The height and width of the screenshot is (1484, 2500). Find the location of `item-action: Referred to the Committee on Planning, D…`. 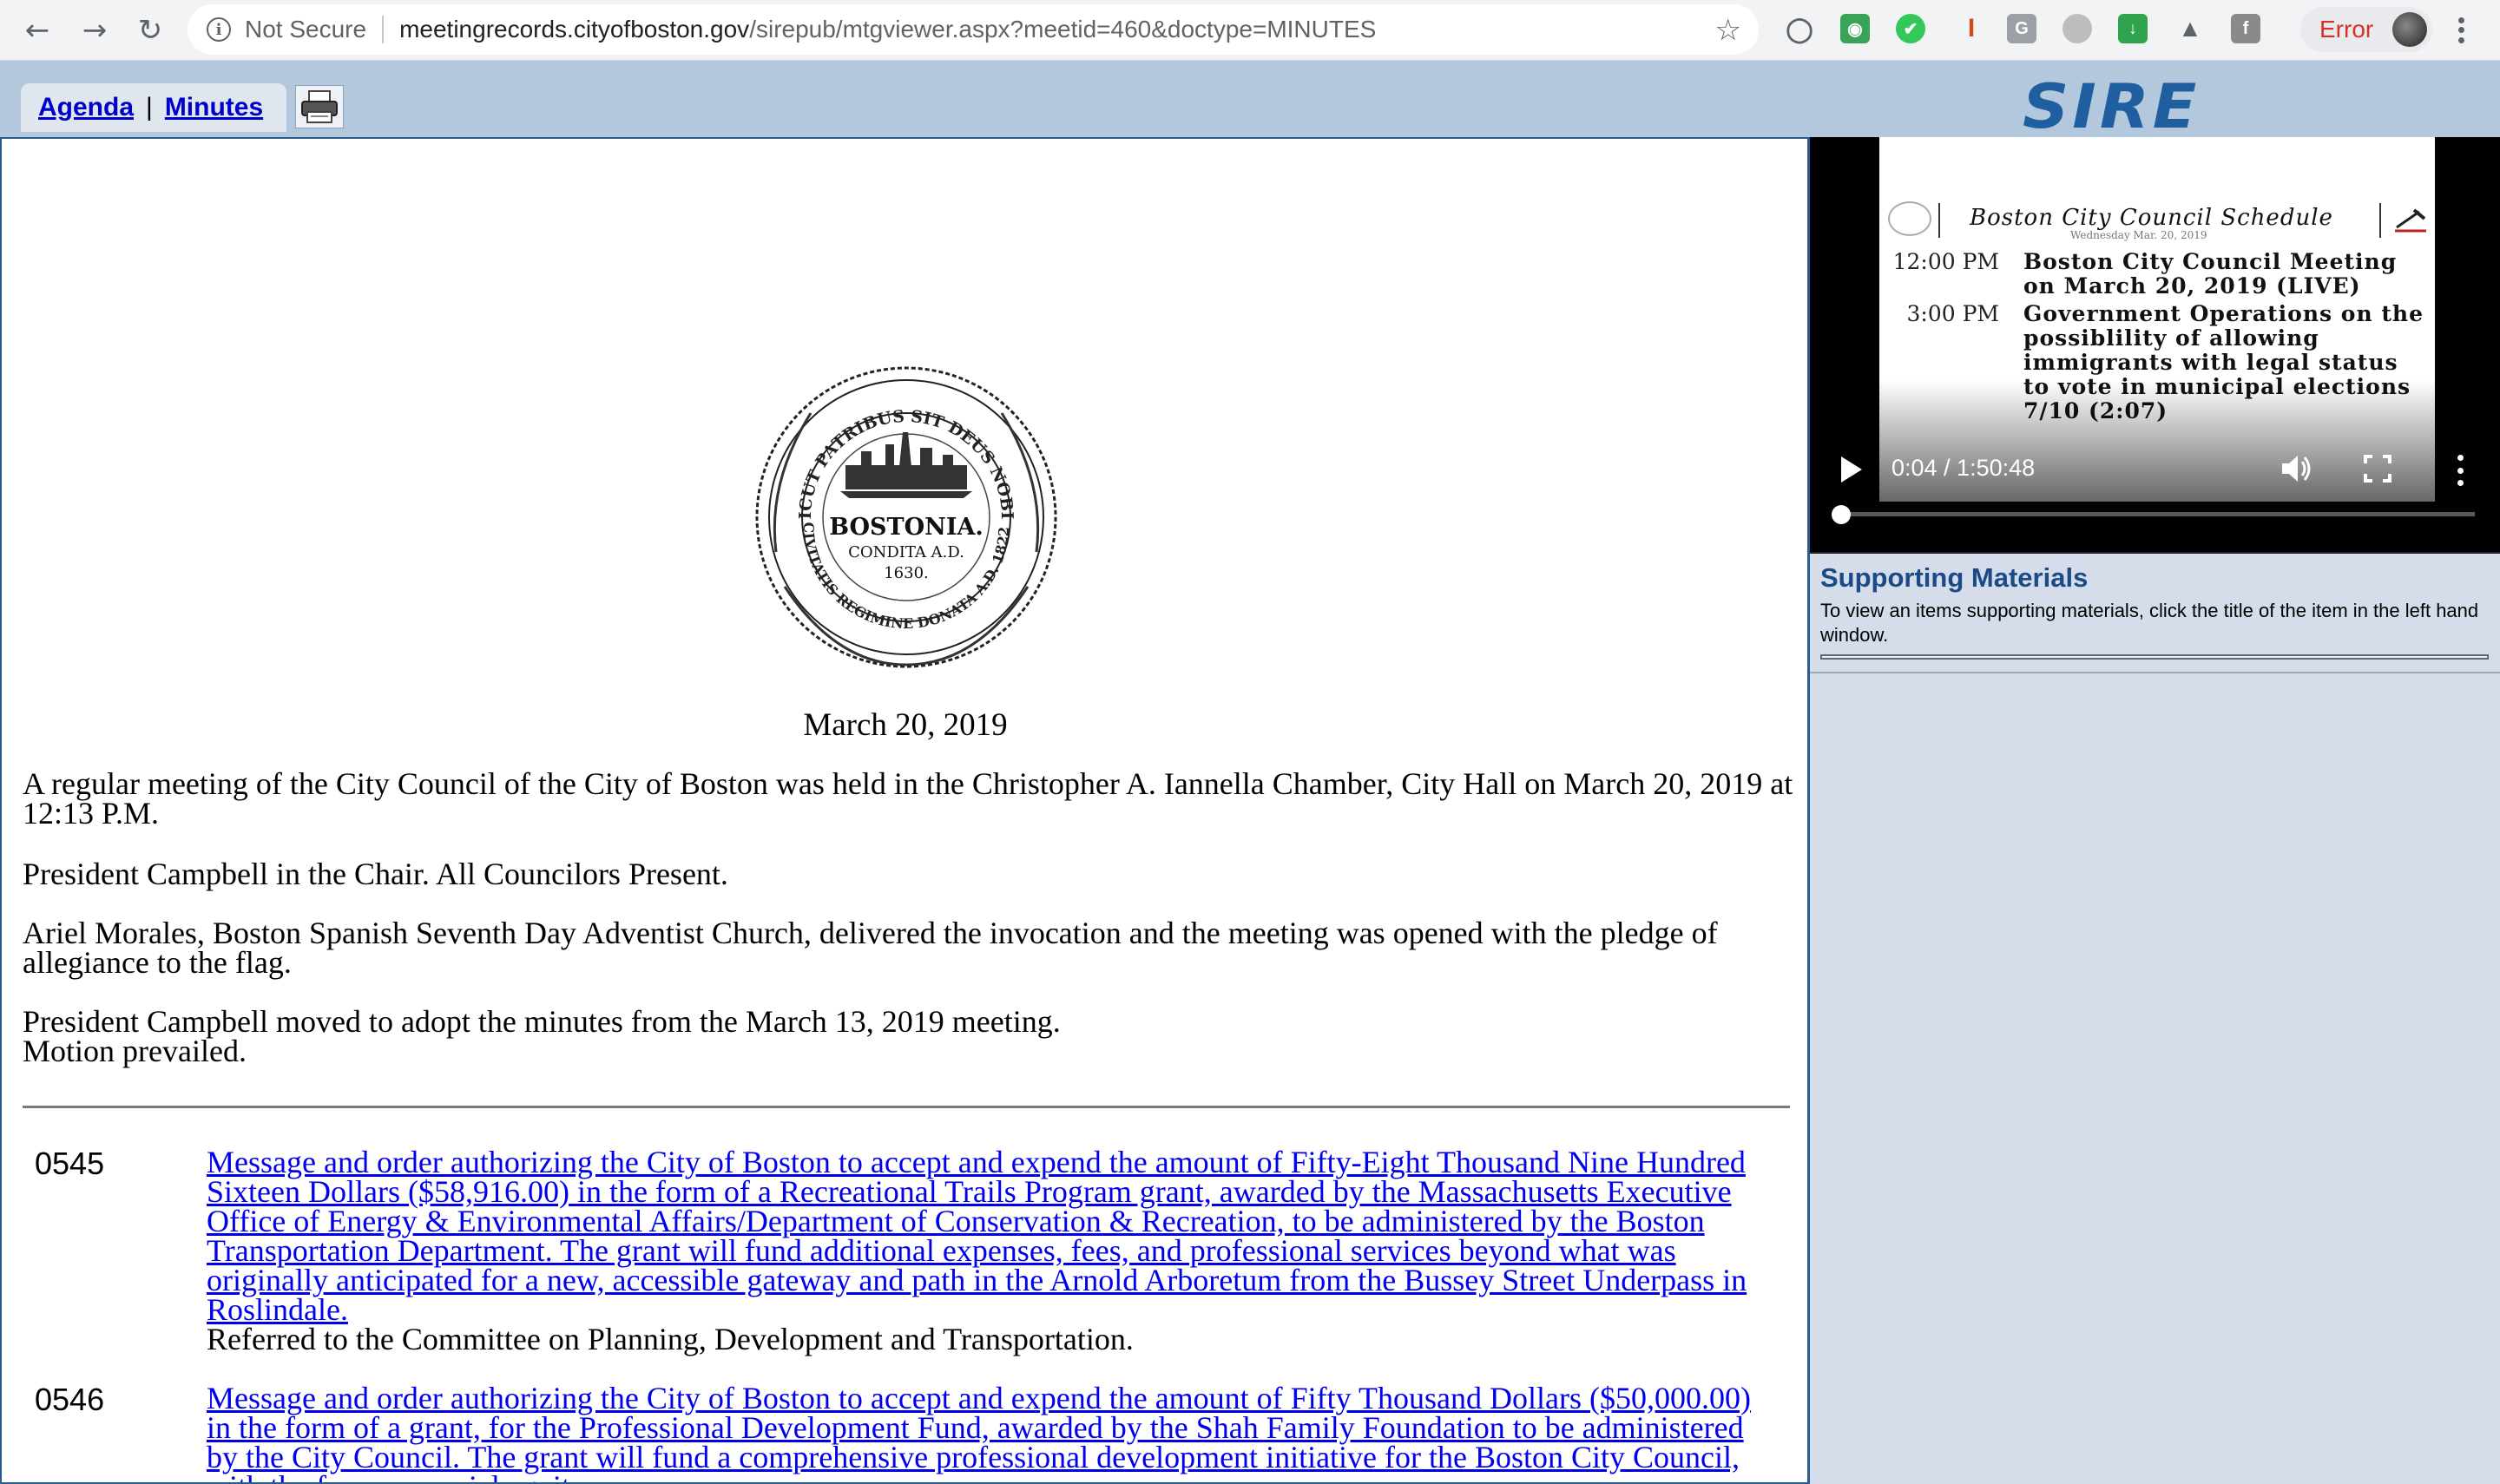

item-action: Referred to the Committee on Planning, D… is located at coordinates (670, 1339).